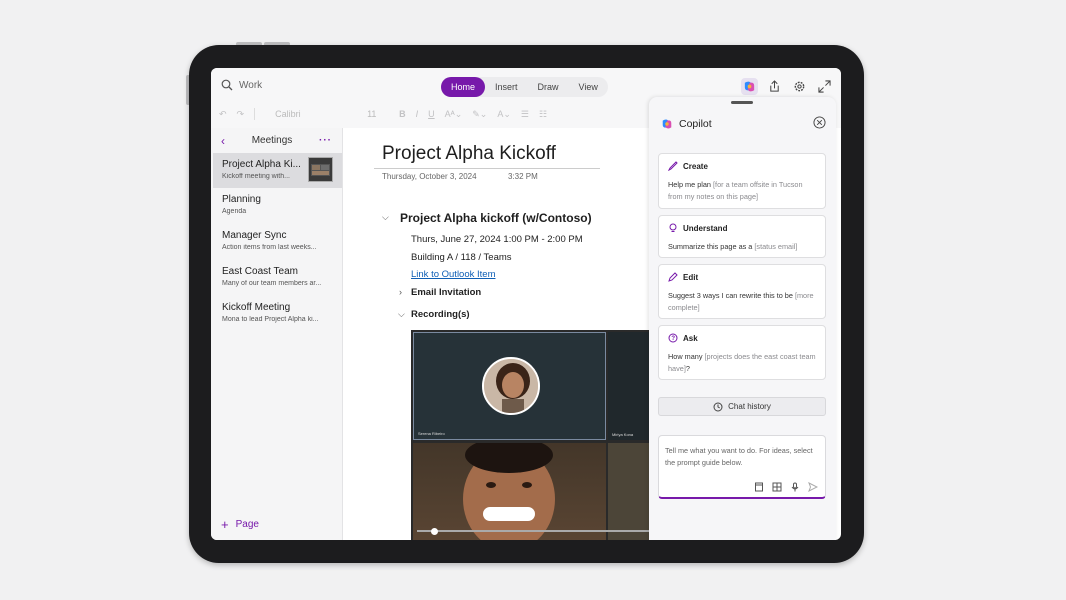  I want to click on drag-handle, so click(742, 102).